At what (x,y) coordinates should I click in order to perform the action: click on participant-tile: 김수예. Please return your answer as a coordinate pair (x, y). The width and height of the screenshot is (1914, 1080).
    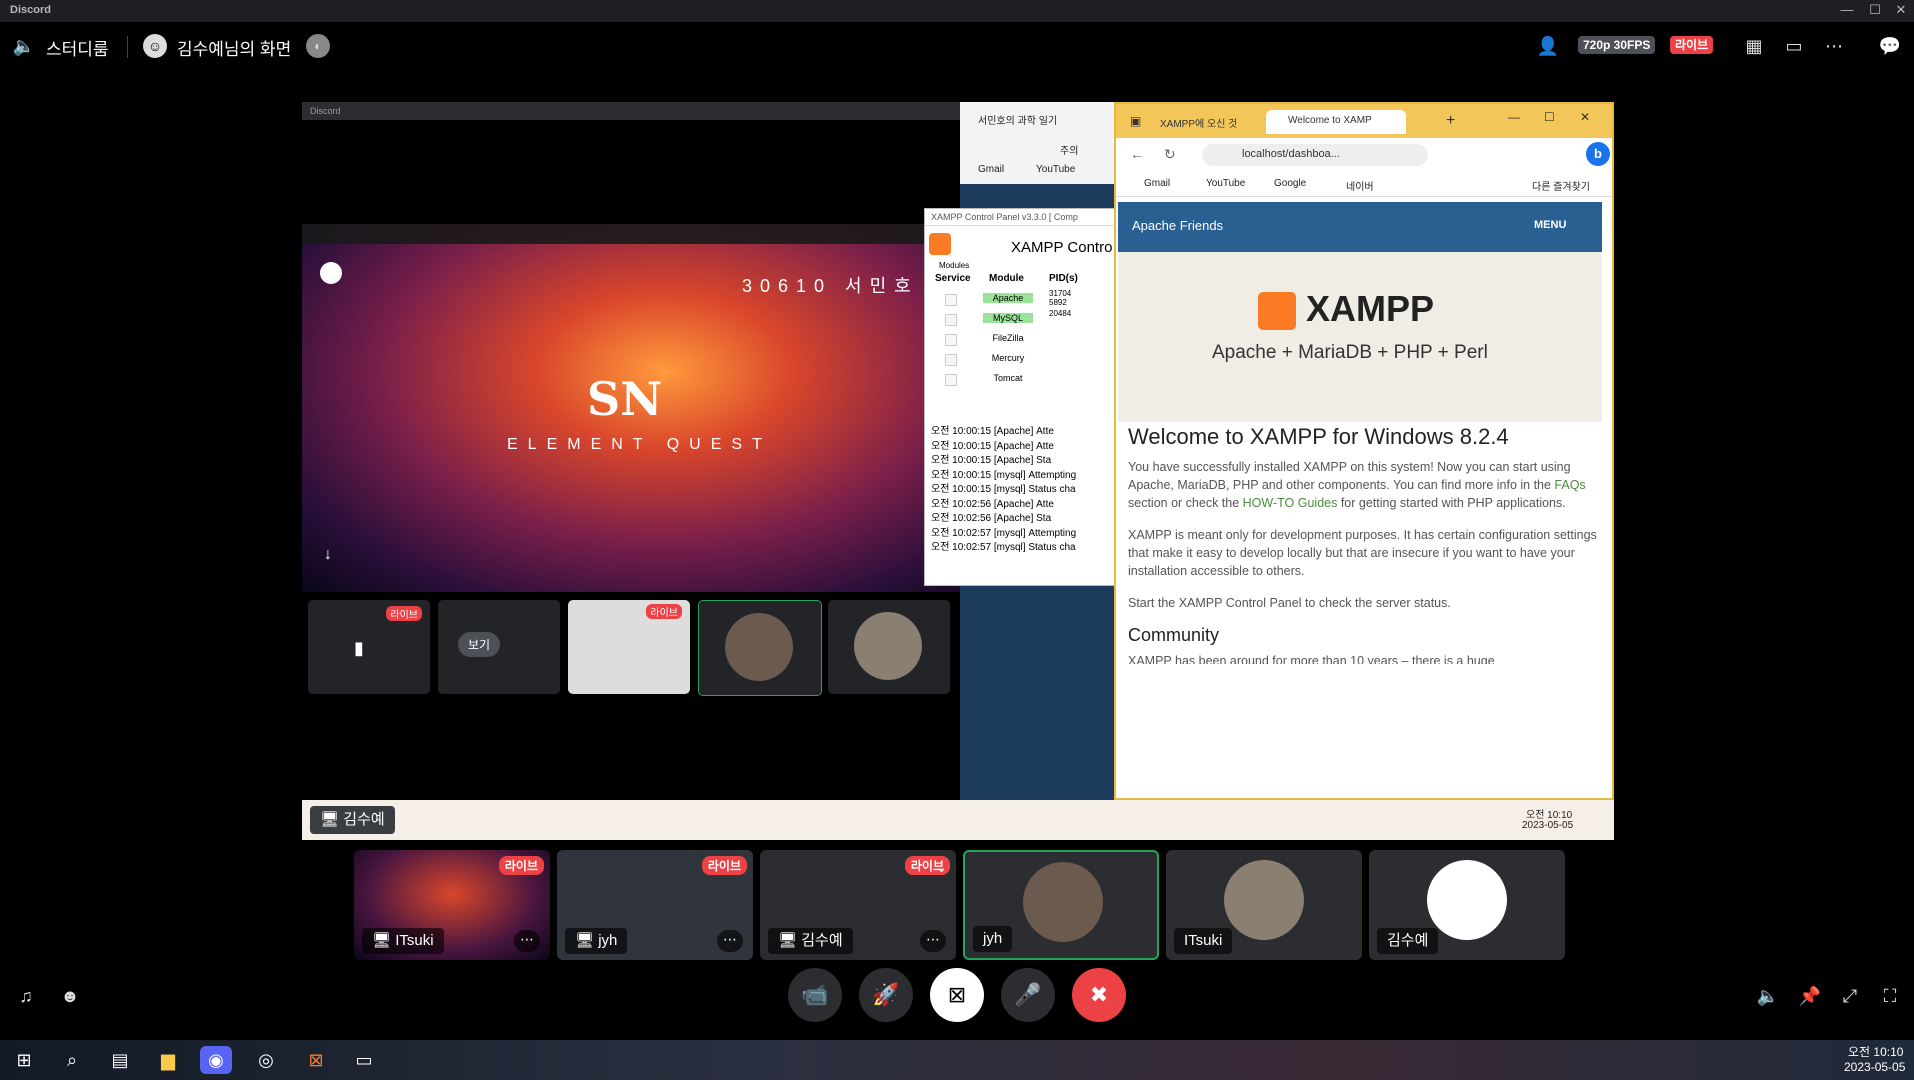
    Looking at the image, I should click on (1467, 905).